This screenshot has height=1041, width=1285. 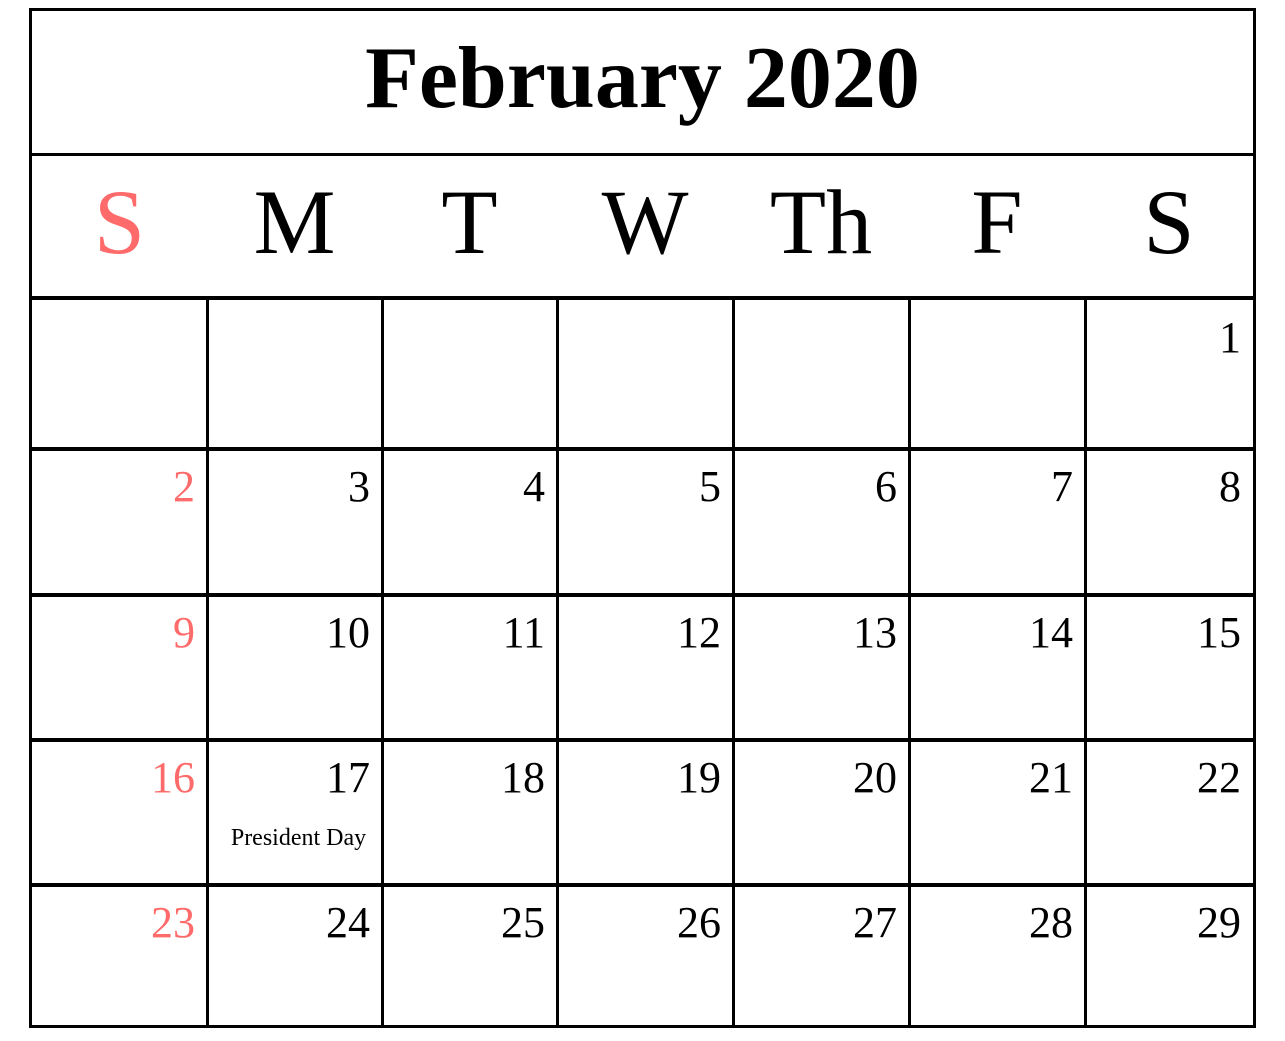 What do you see at coordinates (997, 522) in the screenshot?
I see `day-cell: 7` at bounding box center [997, 522].